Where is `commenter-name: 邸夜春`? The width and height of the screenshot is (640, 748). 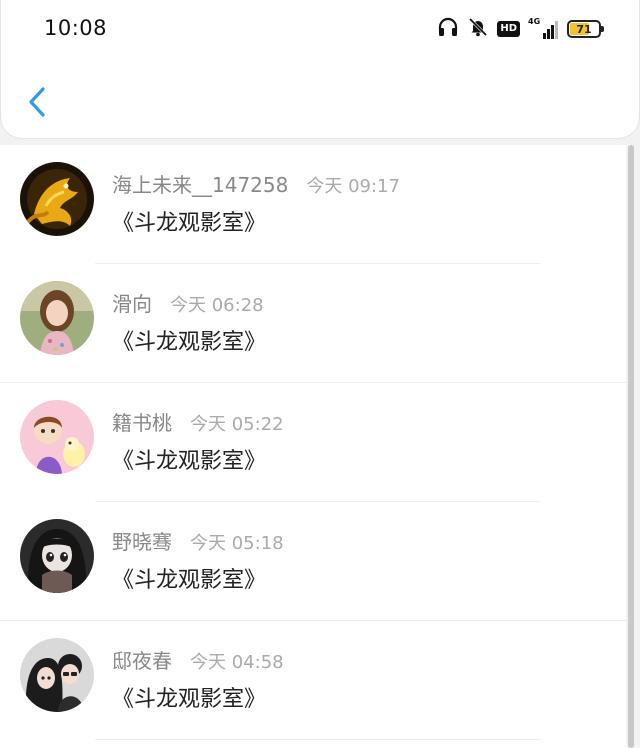 commenter-name: 邸夜春 is located at coordinates (142, 659).